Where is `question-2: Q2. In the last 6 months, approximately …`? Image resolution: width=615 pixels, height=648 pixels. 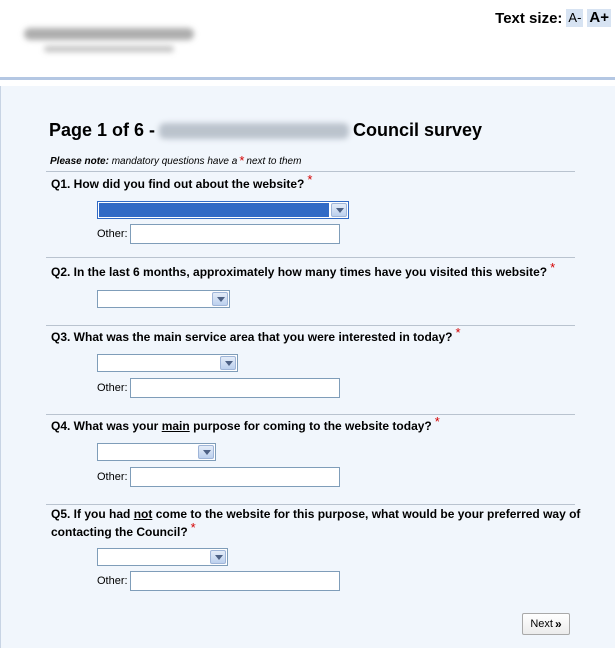
question-2: Q2. In the last 6 months, approximately … is located at coordinates (304, 270).